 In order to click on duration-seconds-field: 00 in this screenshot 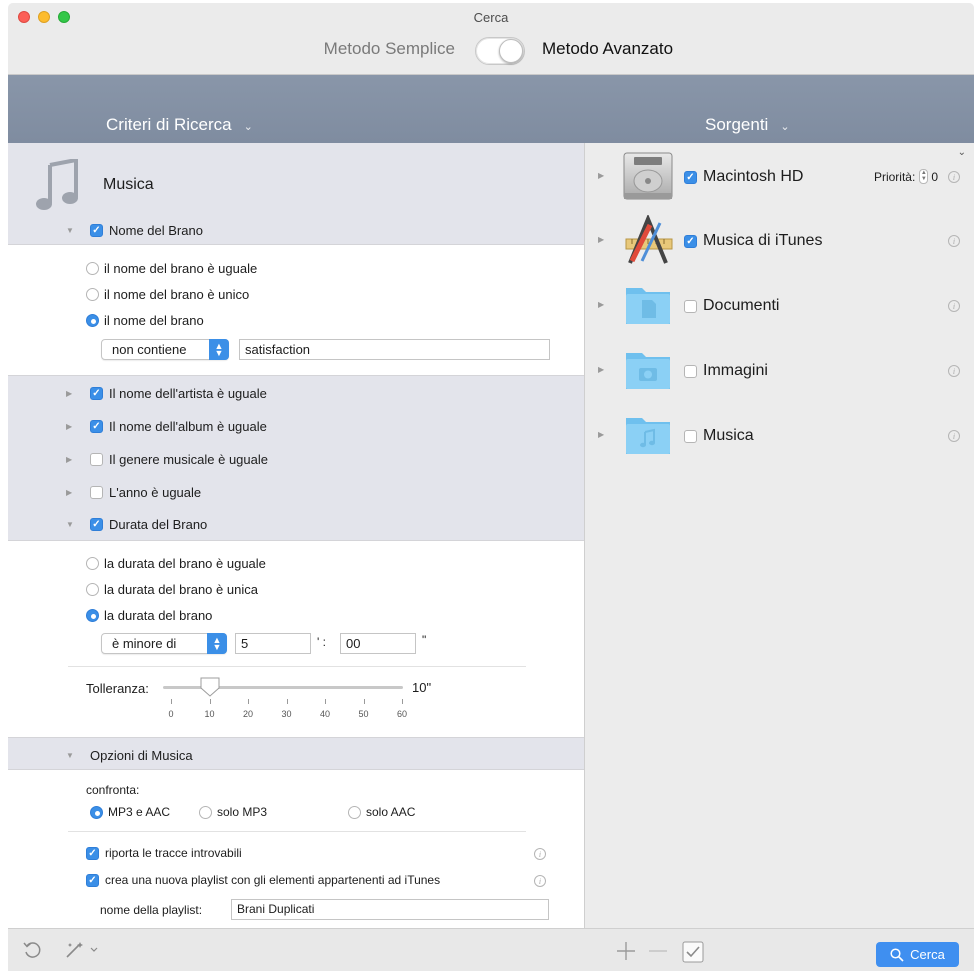, I will do `click(378, 643)`.